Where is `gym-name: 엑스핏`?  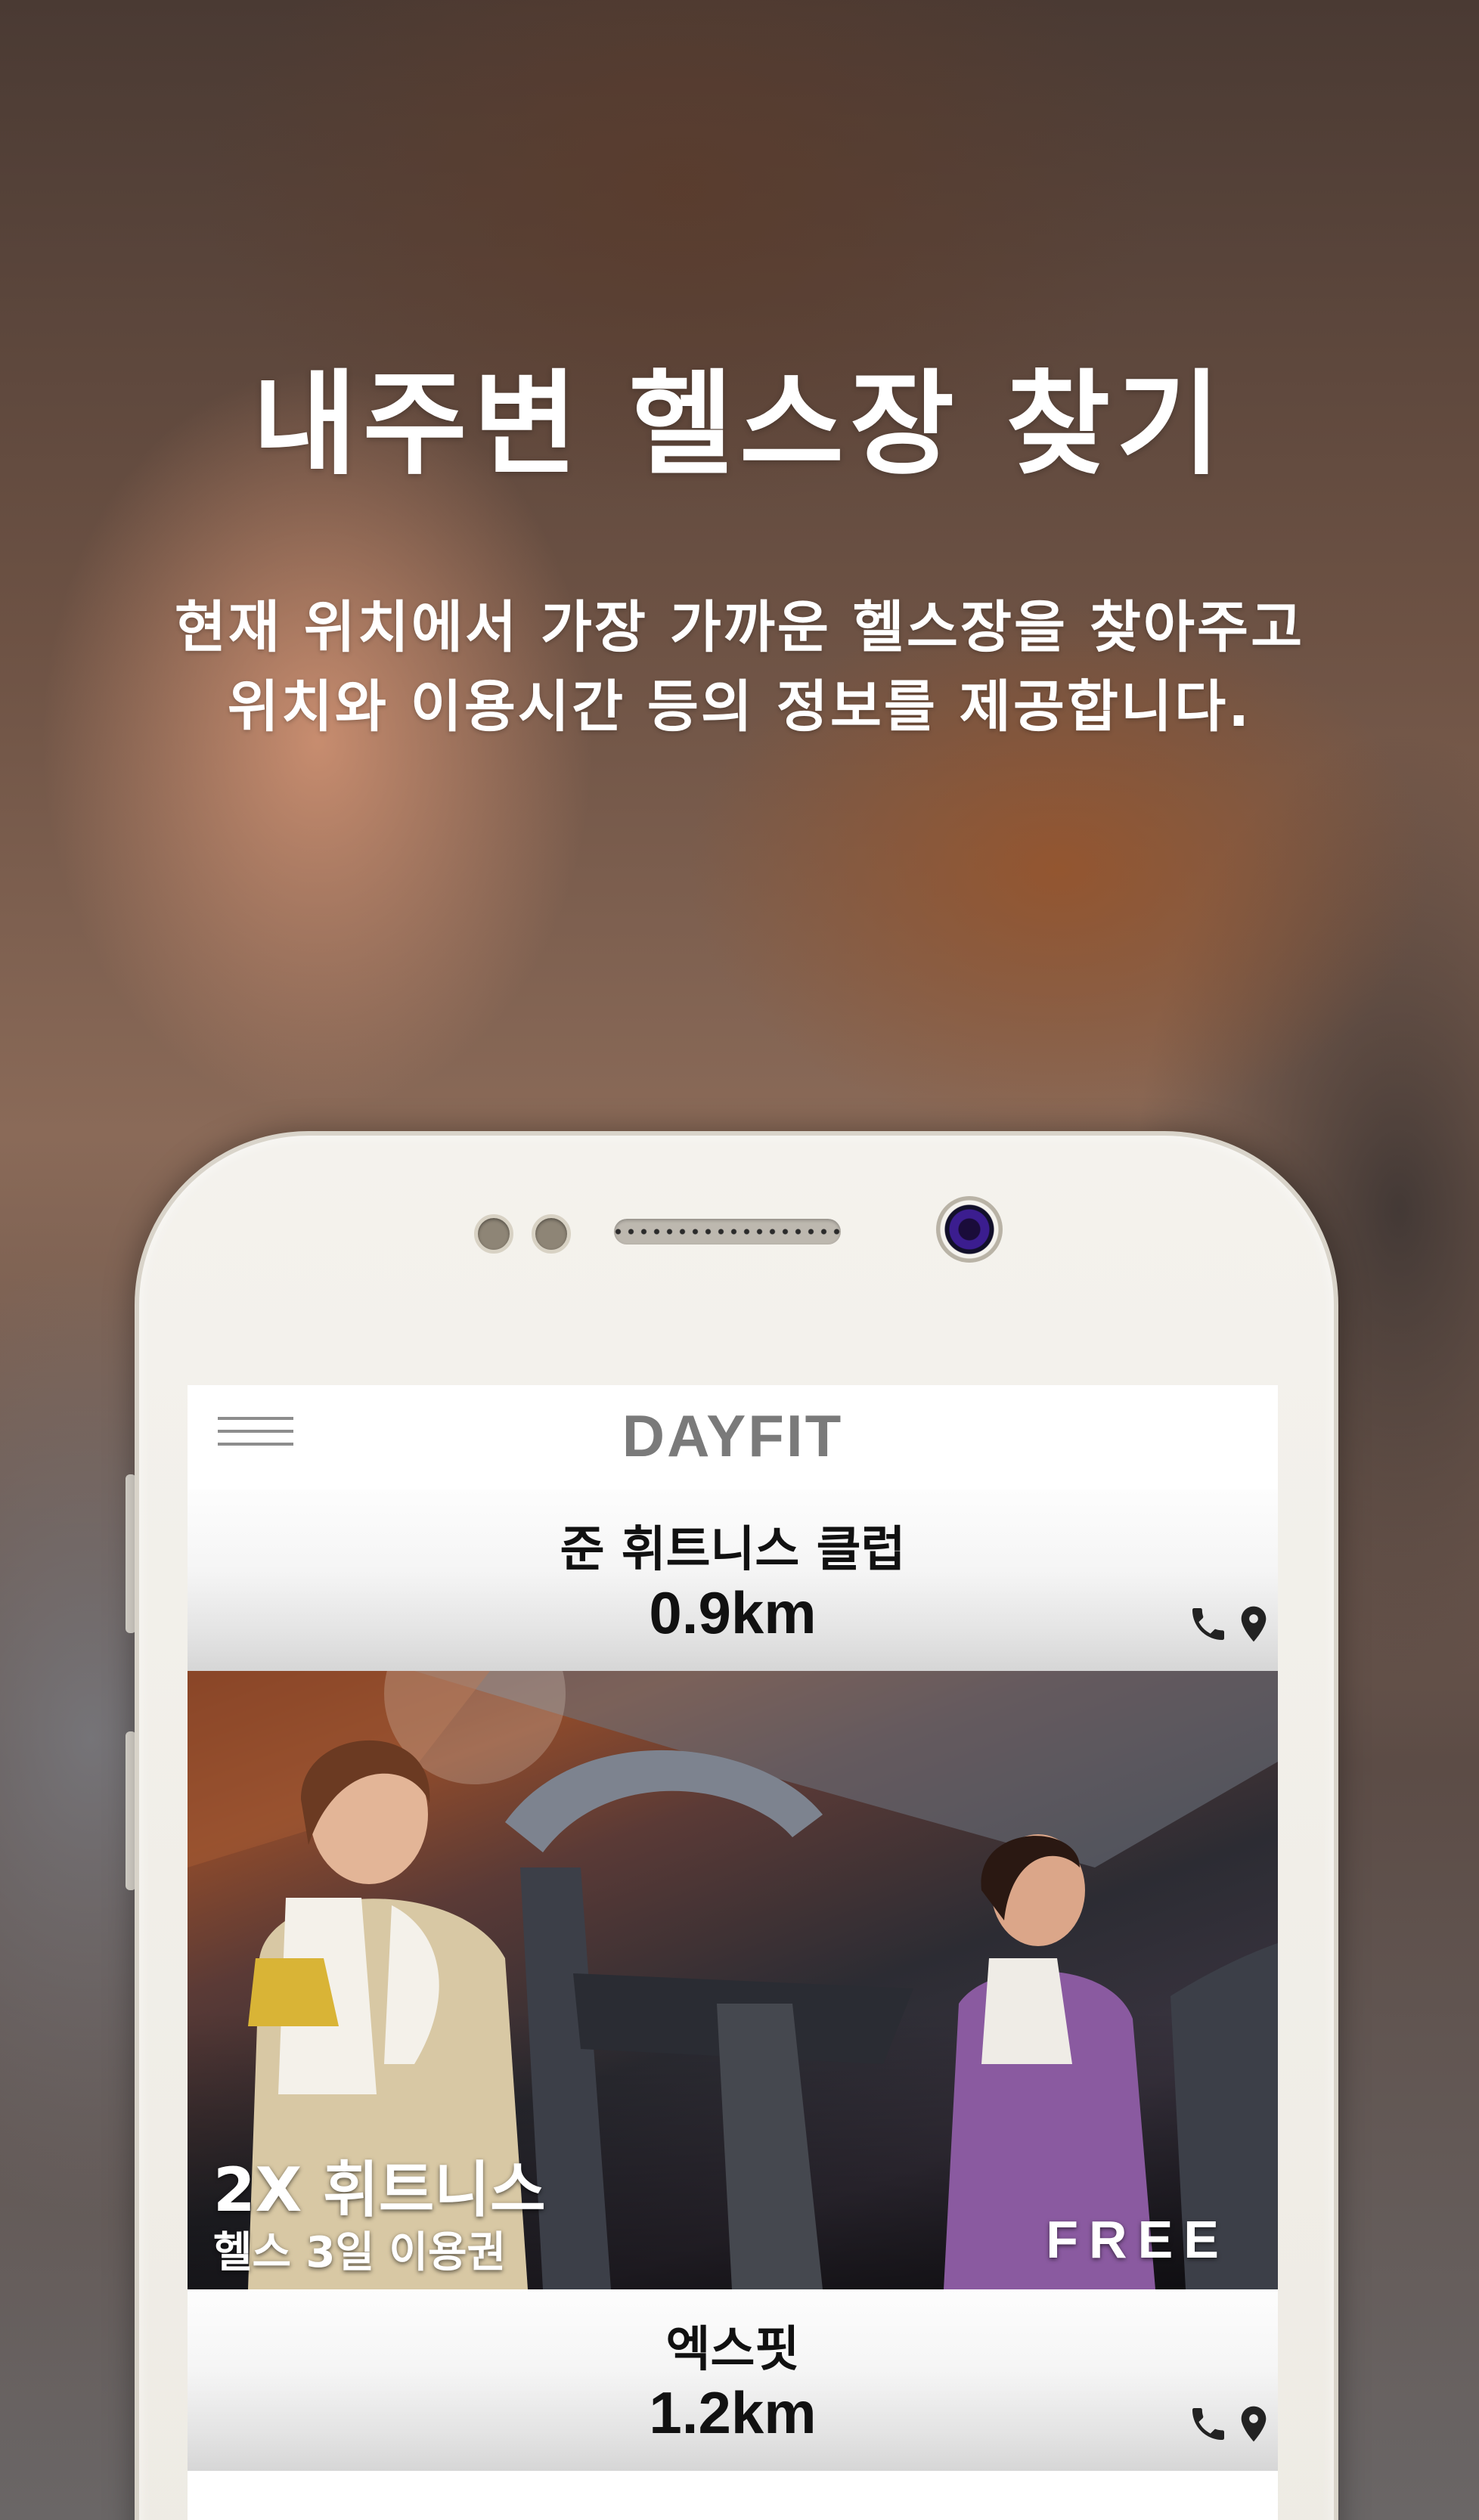 gym-name: 엑스핏 is located at coordinates (732, 2350).